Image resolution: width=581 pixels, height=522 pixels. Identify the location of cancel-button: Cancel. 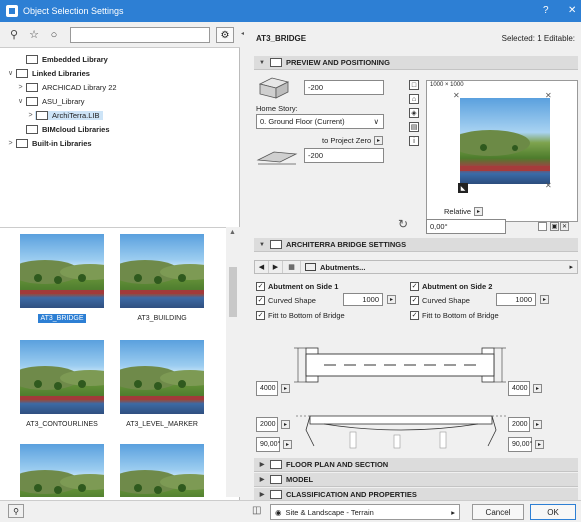
(498, 512).